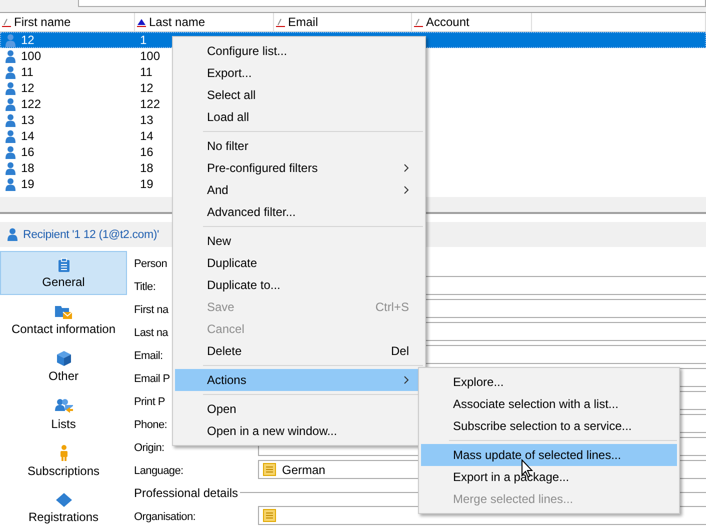 This screenshot has width=706, height=531. What do you see at coordinates (148, 356) in the screenshot?
I see `field-label: Email:` at bounding box center [148, 356].